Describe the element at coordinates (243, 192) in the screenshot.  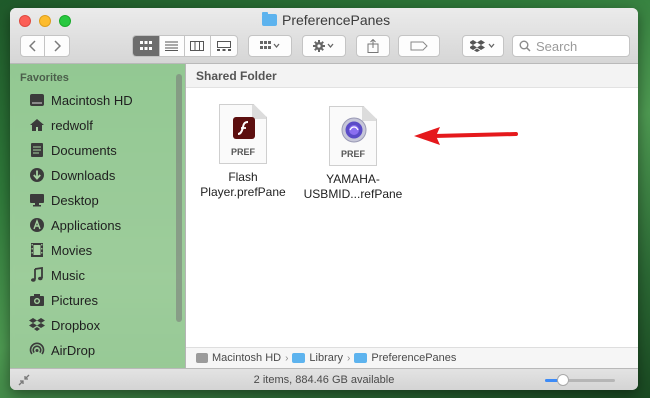
I see `file-name-line2: Player.prefPane` at that location.